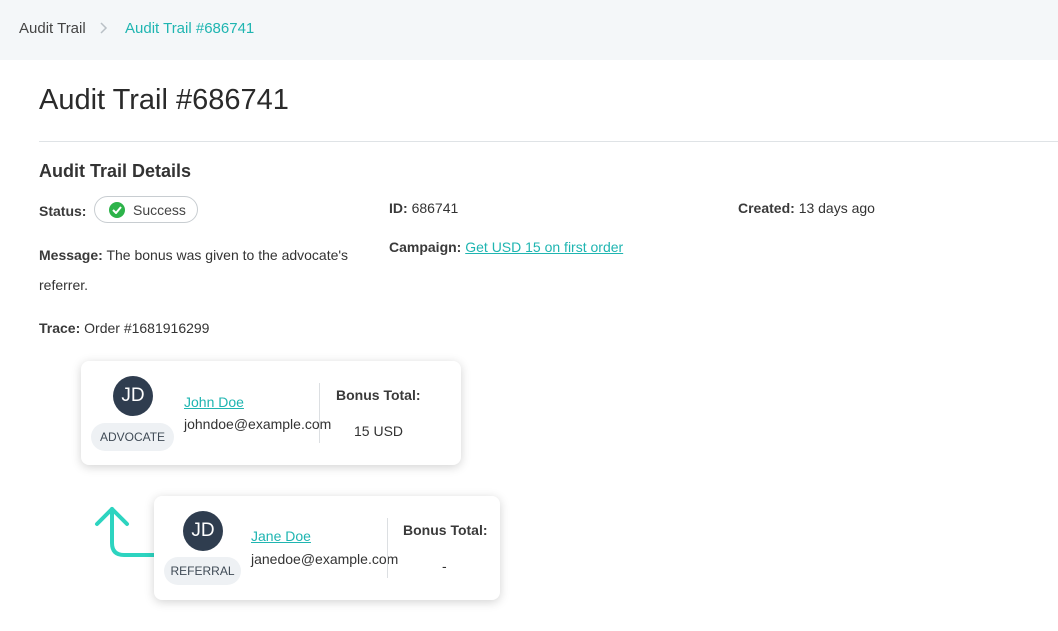  I want to click on id-field: ID: 686741, so click(423, 208).